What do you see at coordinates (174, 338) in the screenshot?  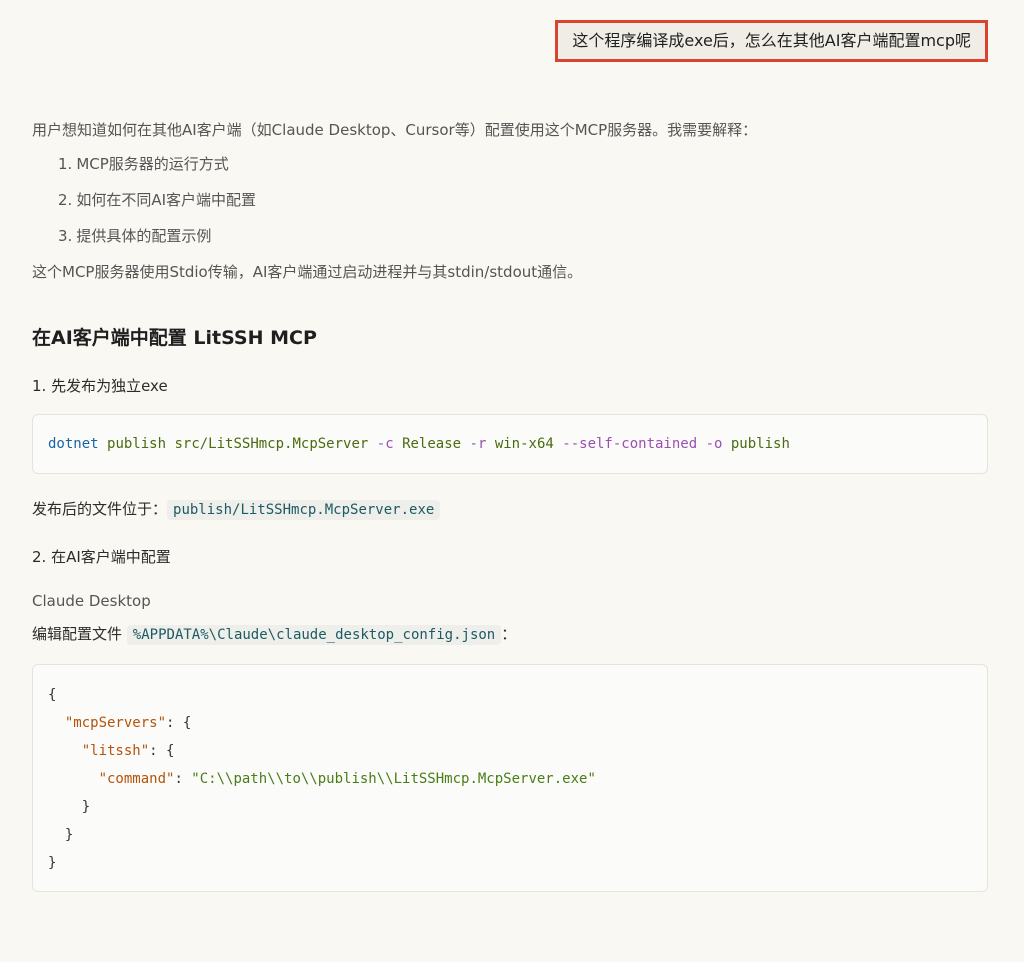 I see `section-heading: 在AI客户端中配置 LitSSH MCP` at bounding box center [174, 338].